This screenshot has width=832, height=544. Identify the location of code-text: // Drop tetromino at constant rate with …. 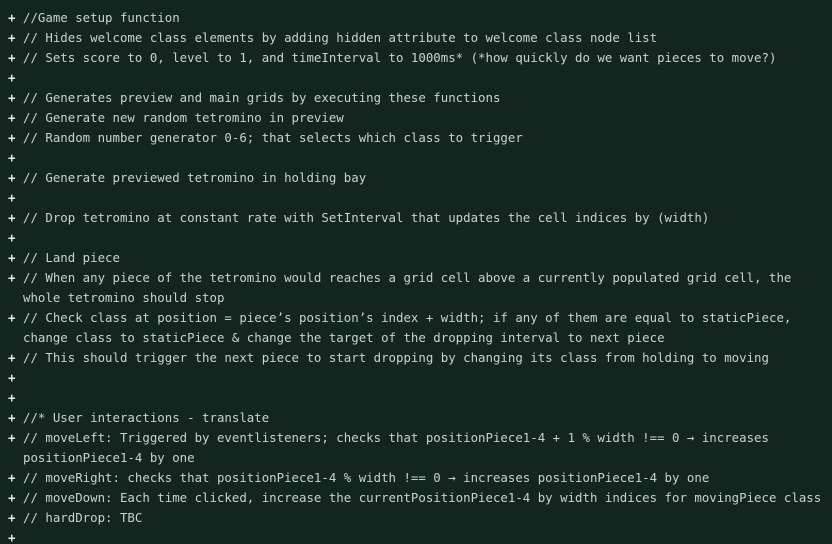
(366, 217).